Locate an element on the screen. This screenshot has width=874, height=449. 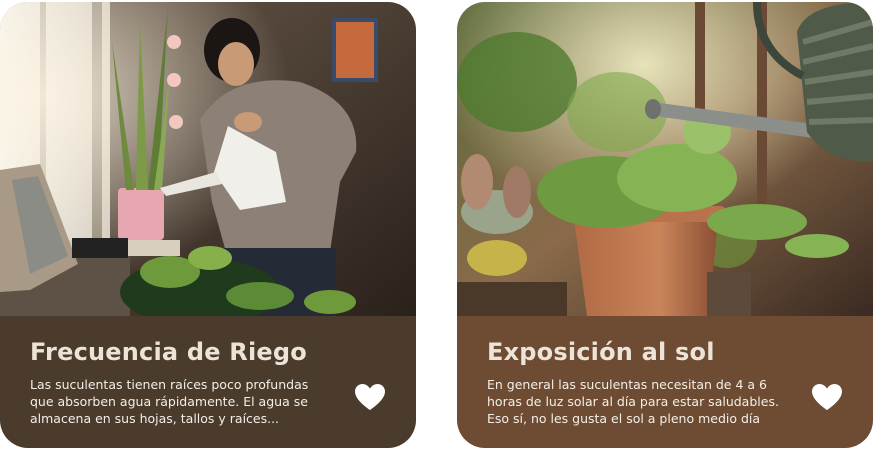
card-title: Exposición al sol is located at coordinates (601, 352).